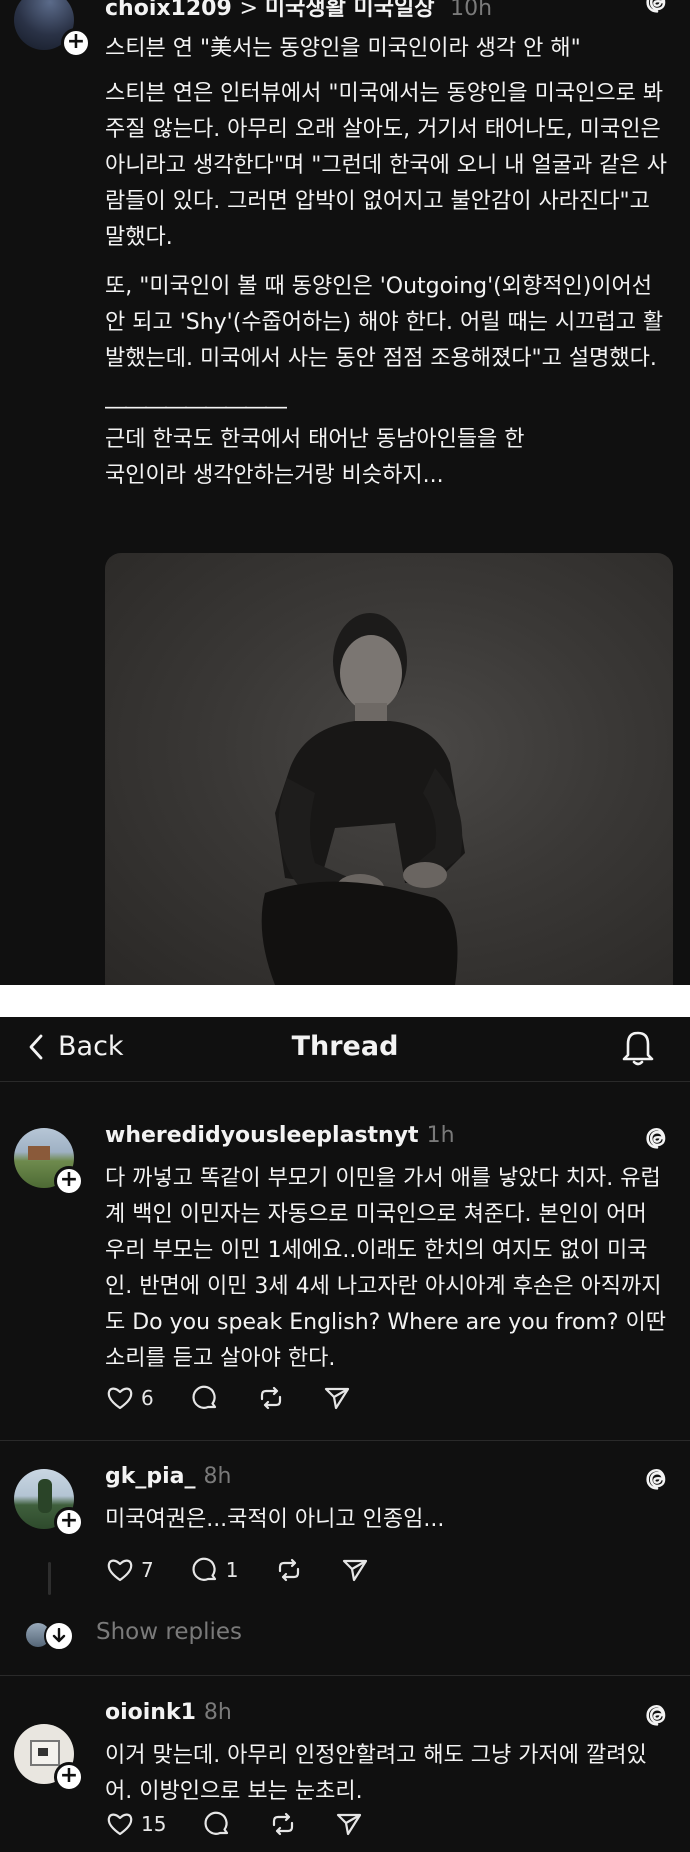 The image size is (690, 1852). What do you see at coordinates (154, 1824) in the screenshot?
I see `like-count: 15` at bounding box center [154, 1824].